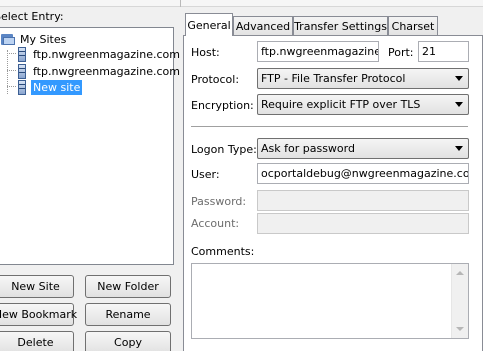 This screenshot has height=351, width=483. What do you see at coordinates (443, 51) in the screenshot?
I see `port-input: 21` at bounding box center [443, 51].